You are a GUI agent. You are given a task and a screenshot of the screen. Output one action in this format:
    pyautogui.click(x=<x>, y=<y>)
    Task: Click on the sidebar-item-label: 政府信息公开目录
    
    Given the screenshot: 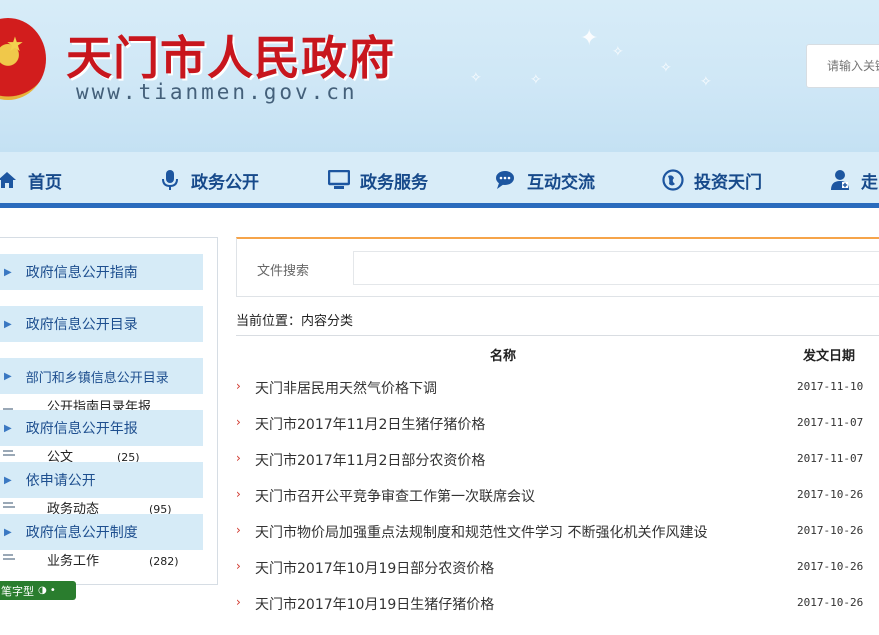 What is the action you would take?
    pyautogui.click(x=81, y=325)
    